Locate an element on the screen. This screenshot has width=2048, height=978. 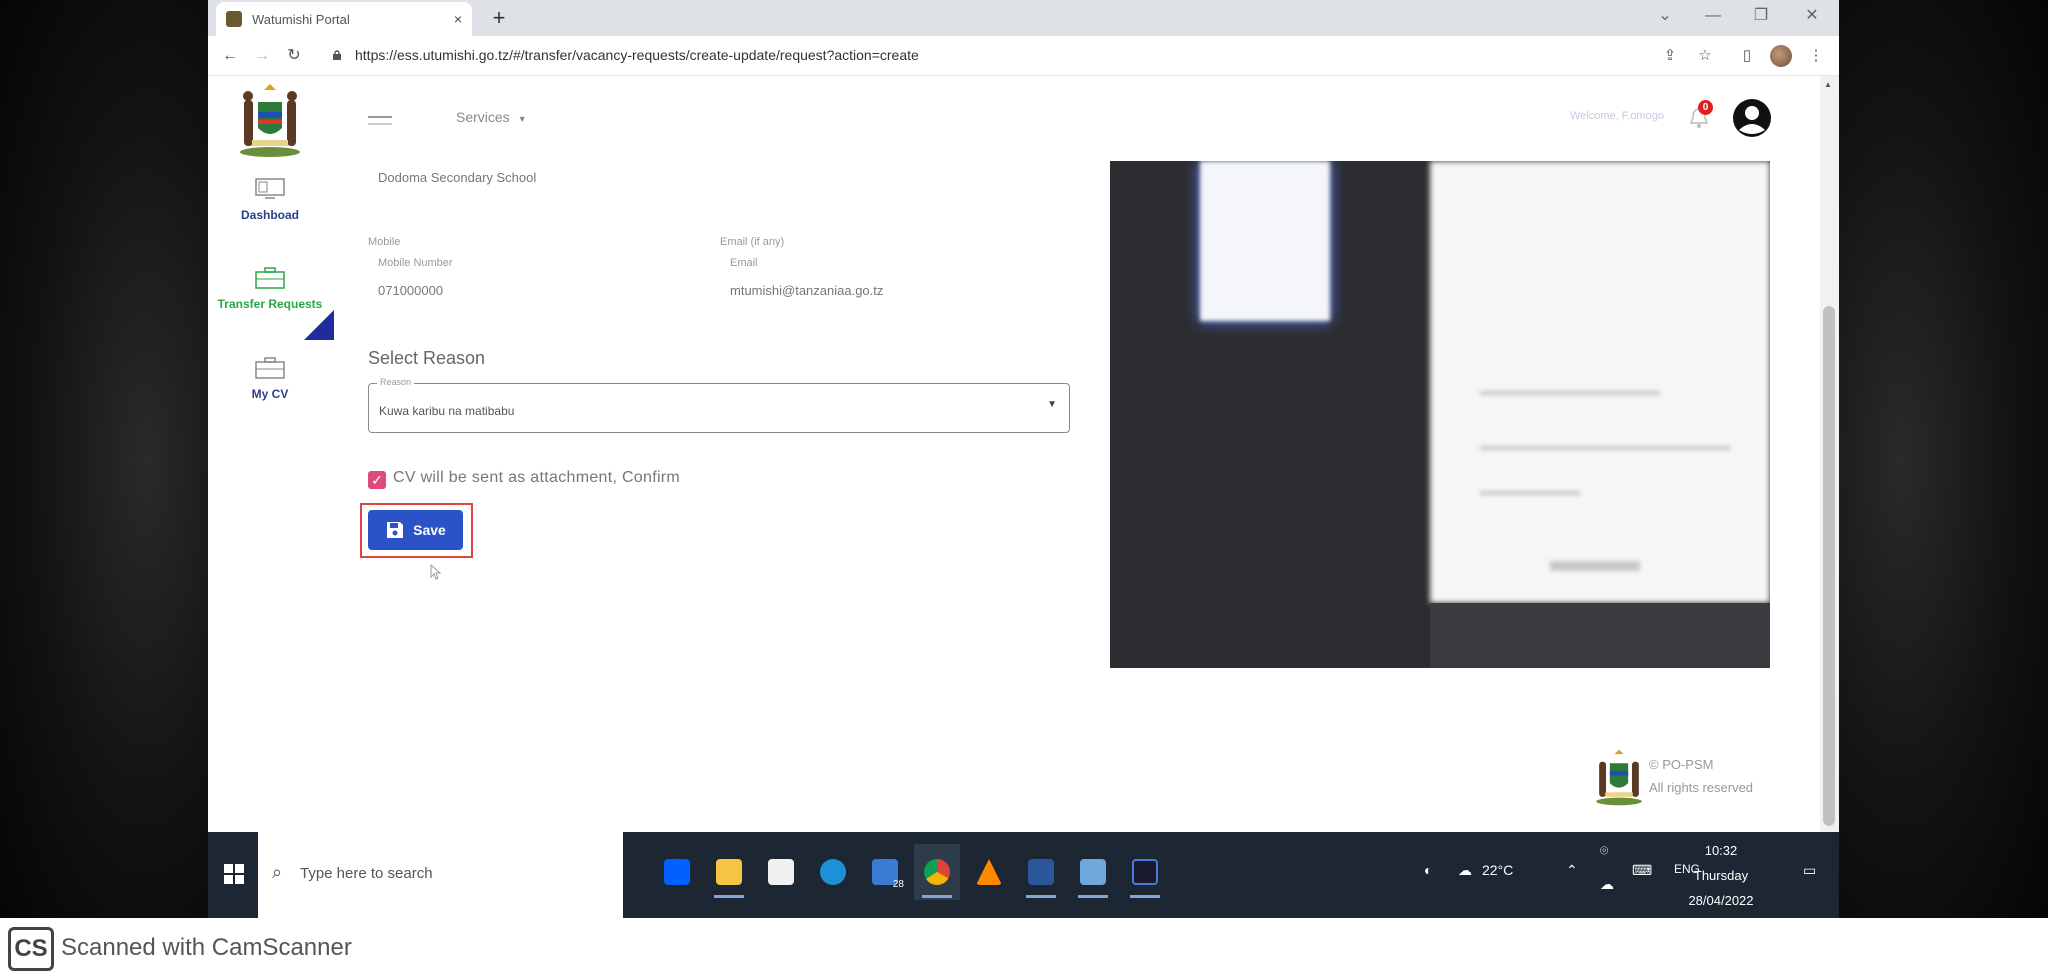
keyboard-icon: ⌨ is located at coordinates (1642, 870).